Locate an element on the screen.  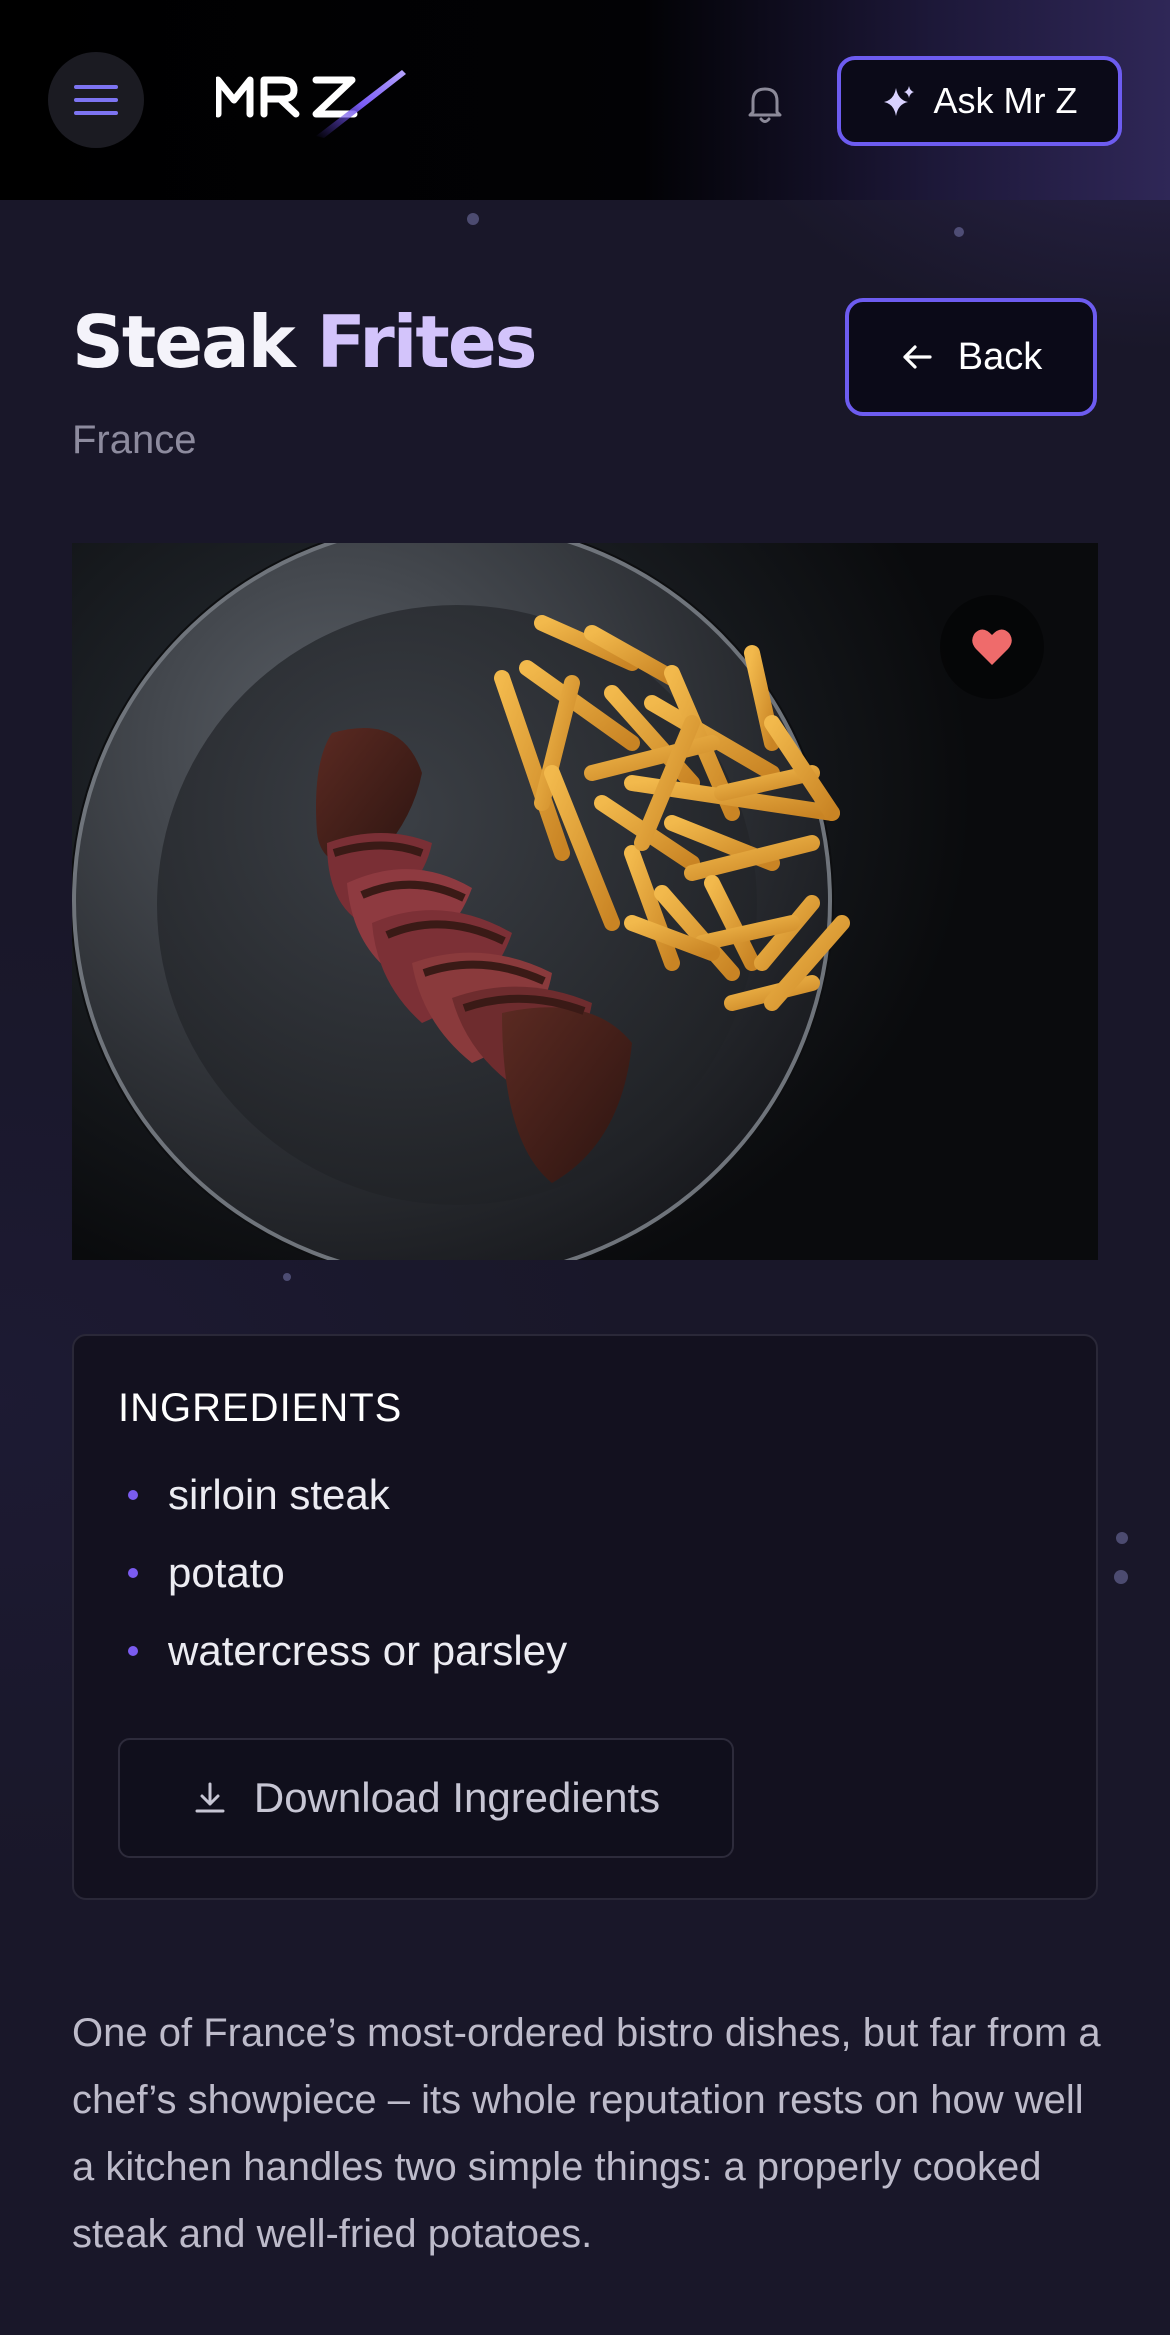
bell-icon is located at coordinates (765, 103).